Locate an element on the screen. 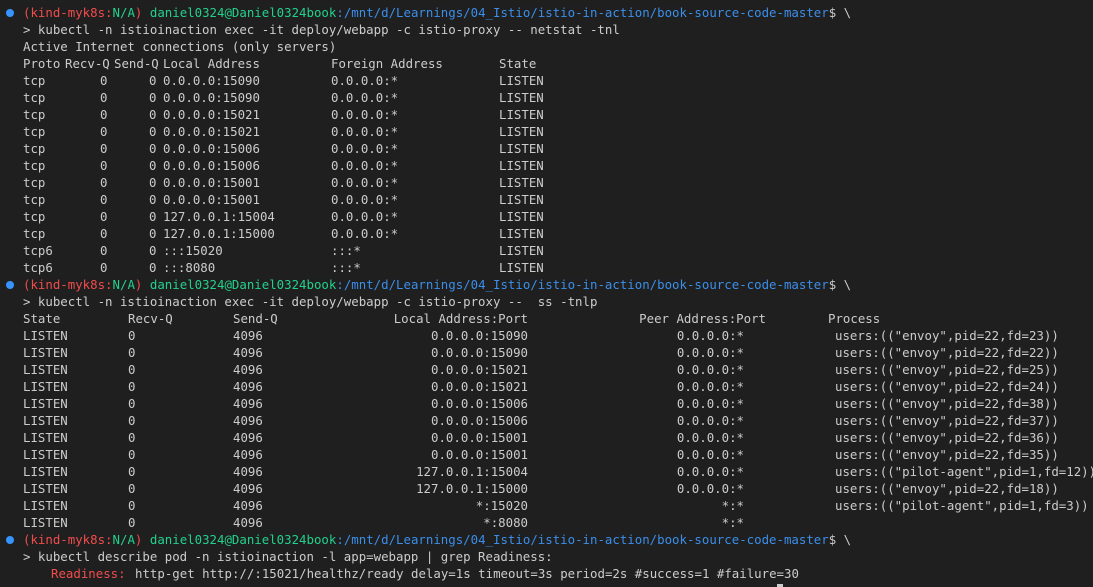  readiness-label: Readiness: is located at coordinates (88, 573).